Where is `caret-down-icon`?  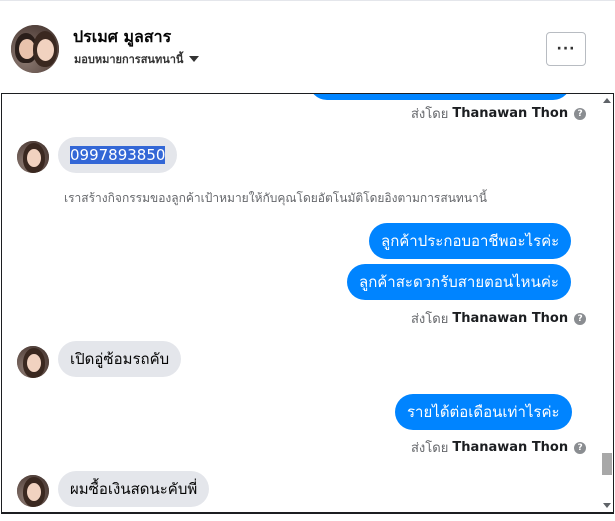
caret-down-icon is located at coordinates (194, 59).